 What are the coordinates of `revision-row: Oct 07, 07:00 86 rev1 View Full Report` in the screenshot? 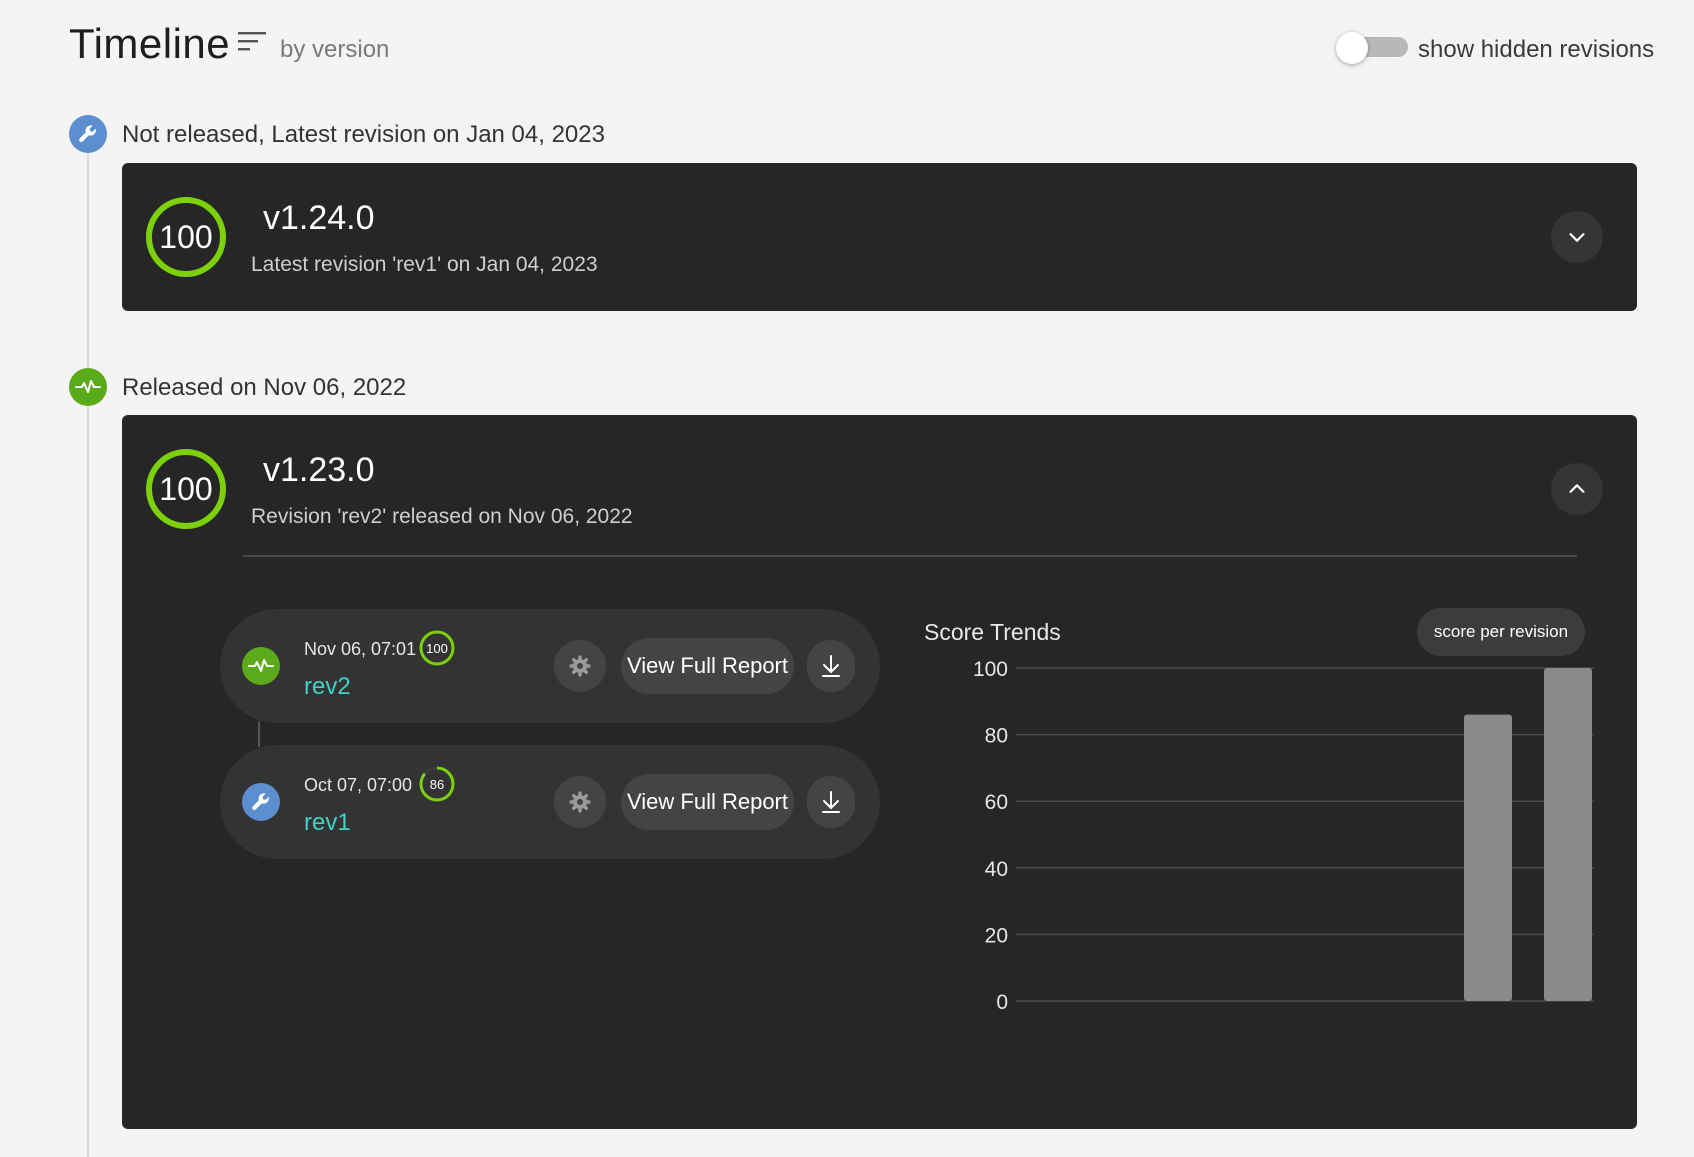 It's located at (550, 802).